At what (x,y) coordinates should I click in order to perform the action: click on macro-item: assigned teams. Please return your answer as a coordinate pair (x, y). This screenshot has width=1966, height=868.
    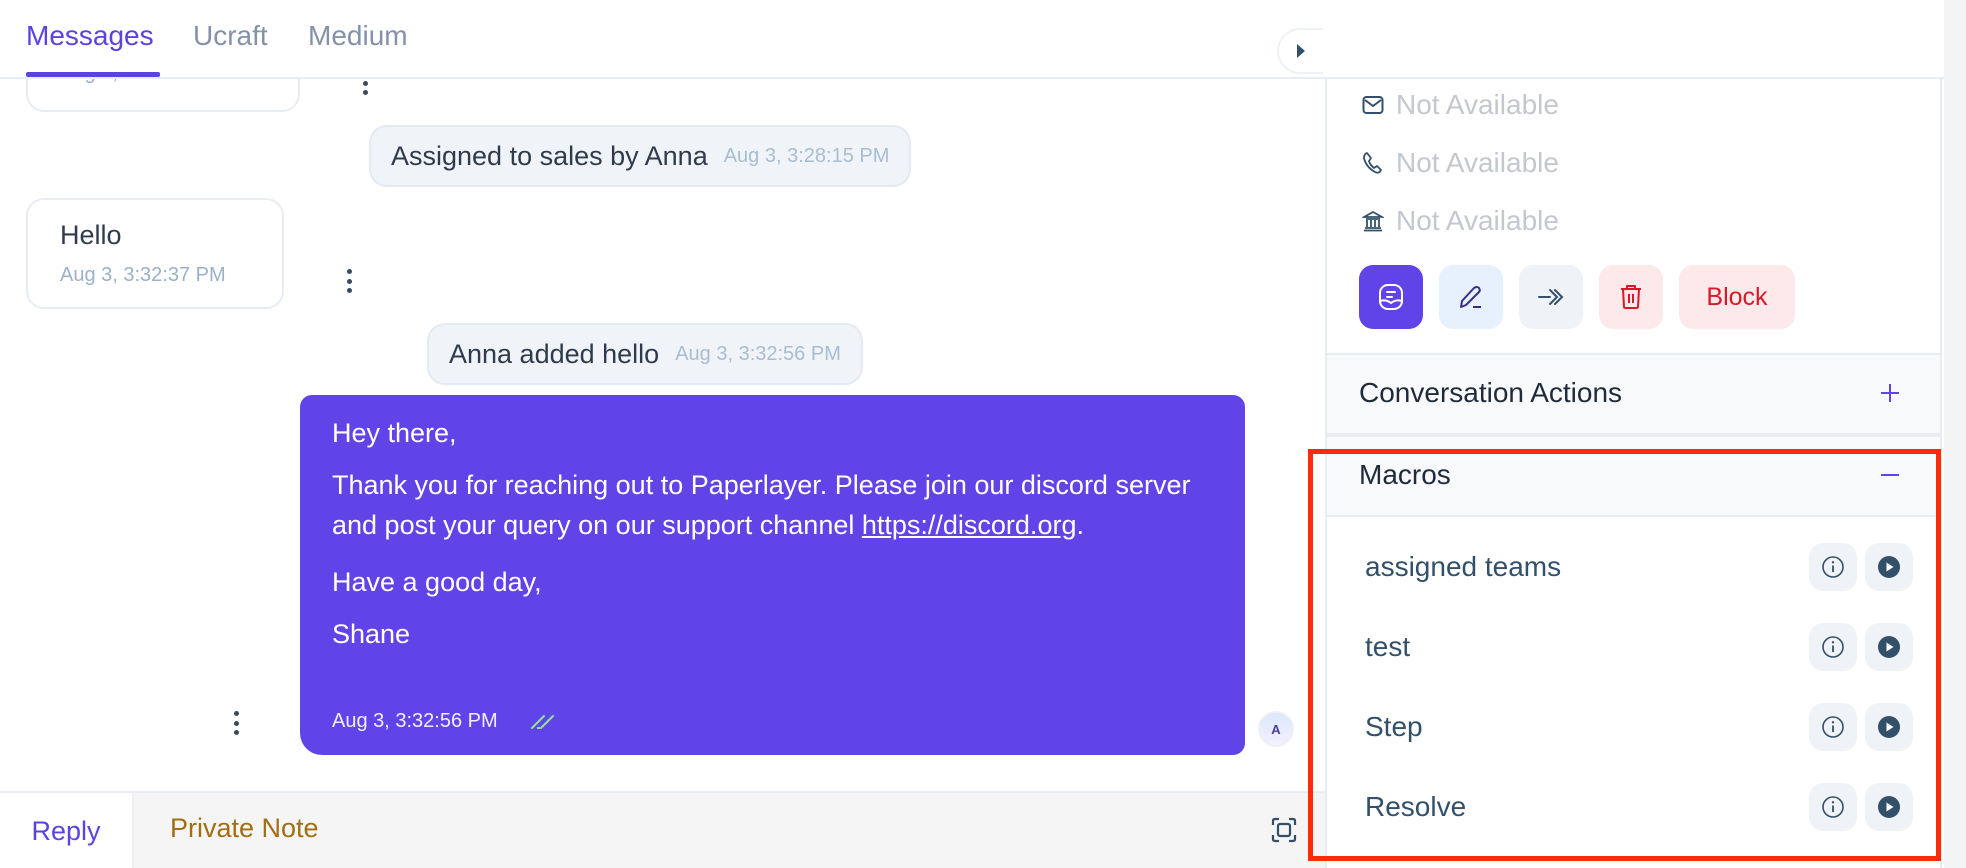
    Looking at the image, I should click on (1633, 571).